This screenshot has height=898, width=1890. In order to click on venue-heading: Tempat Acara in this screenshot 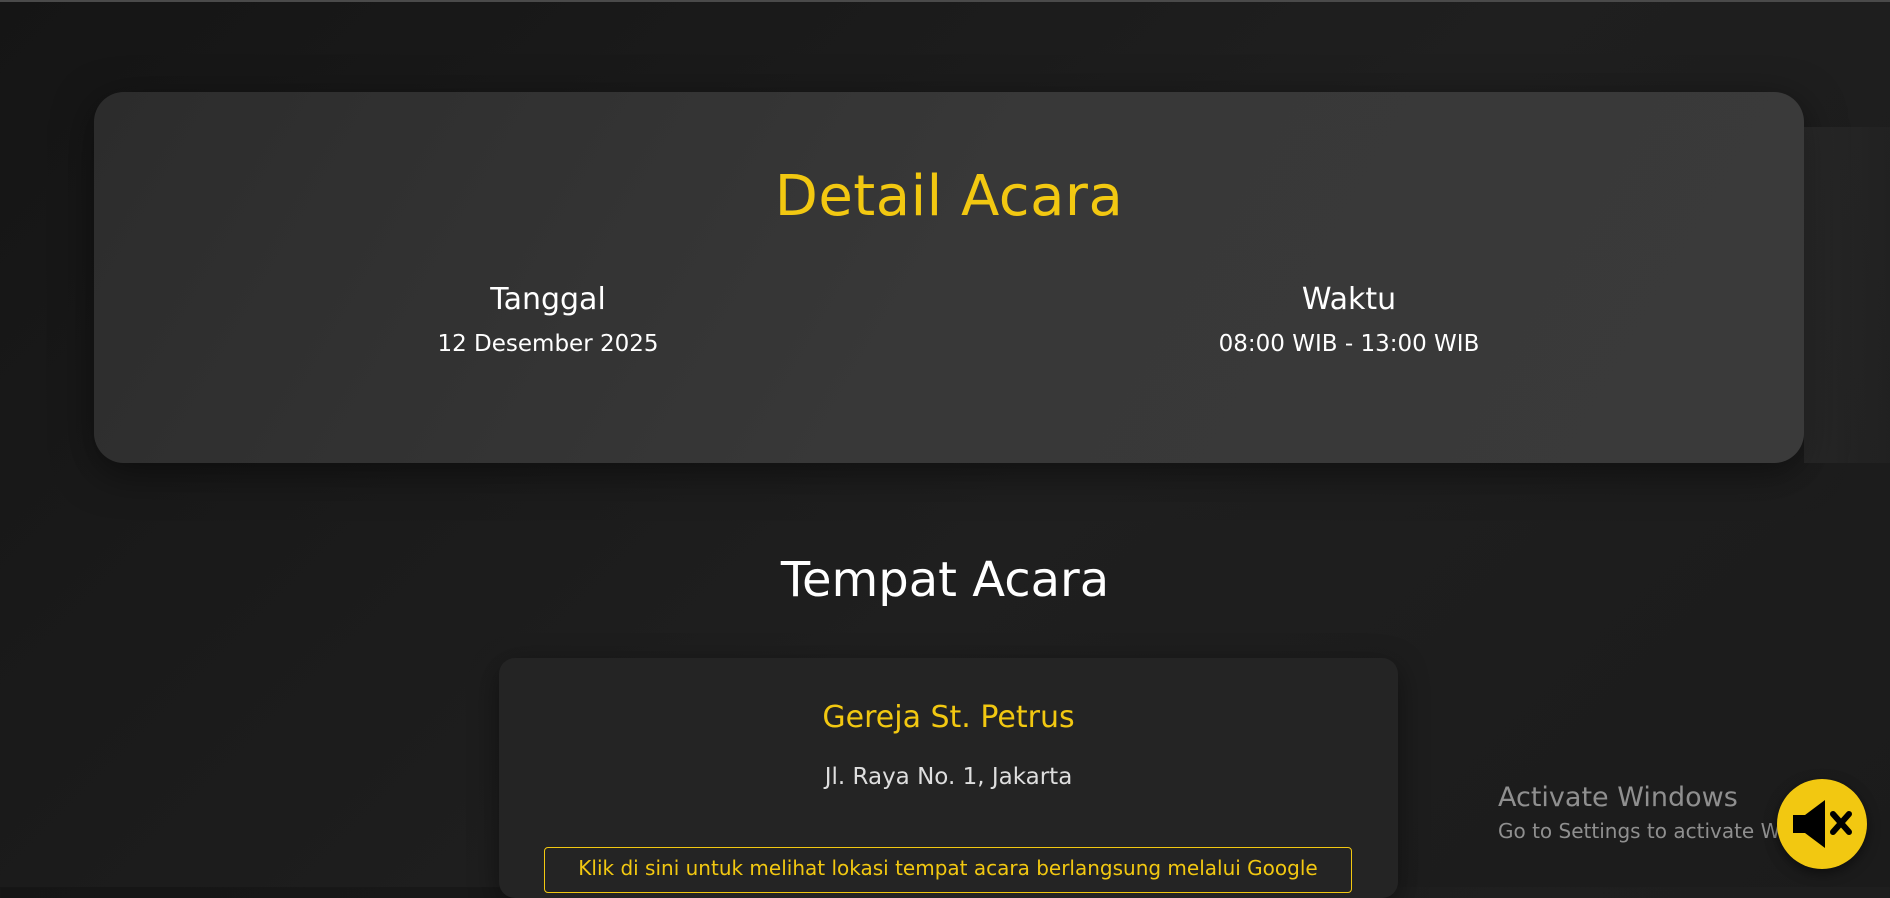, I will do `click(945, 580)`.